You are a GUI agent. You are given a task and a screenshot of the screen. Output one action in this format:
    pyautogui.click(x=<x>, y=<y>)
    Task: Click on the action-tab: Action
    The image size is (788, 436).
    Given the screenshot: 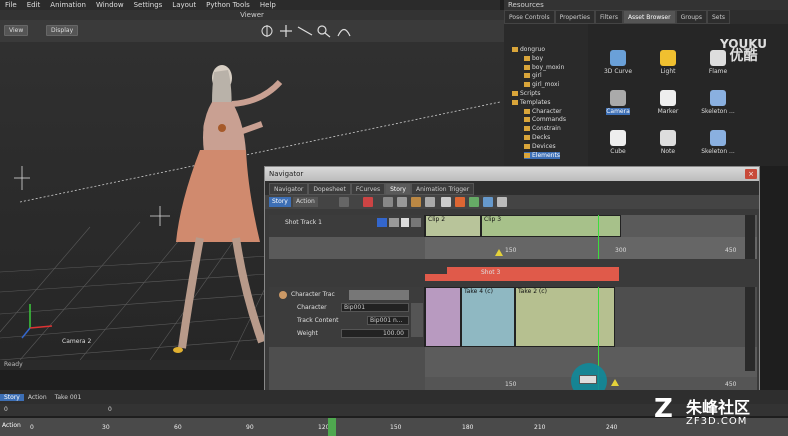 What is the action you would take?
    pyautogui.click(x=37, y=397)
    